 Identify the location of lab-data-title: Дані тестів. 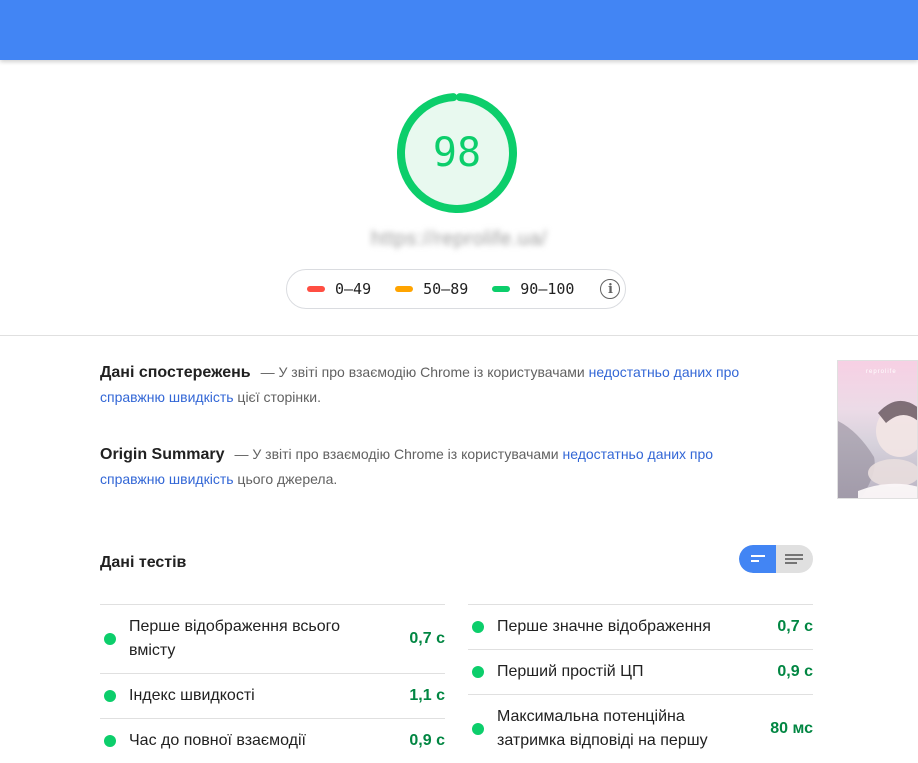
(143, 562).